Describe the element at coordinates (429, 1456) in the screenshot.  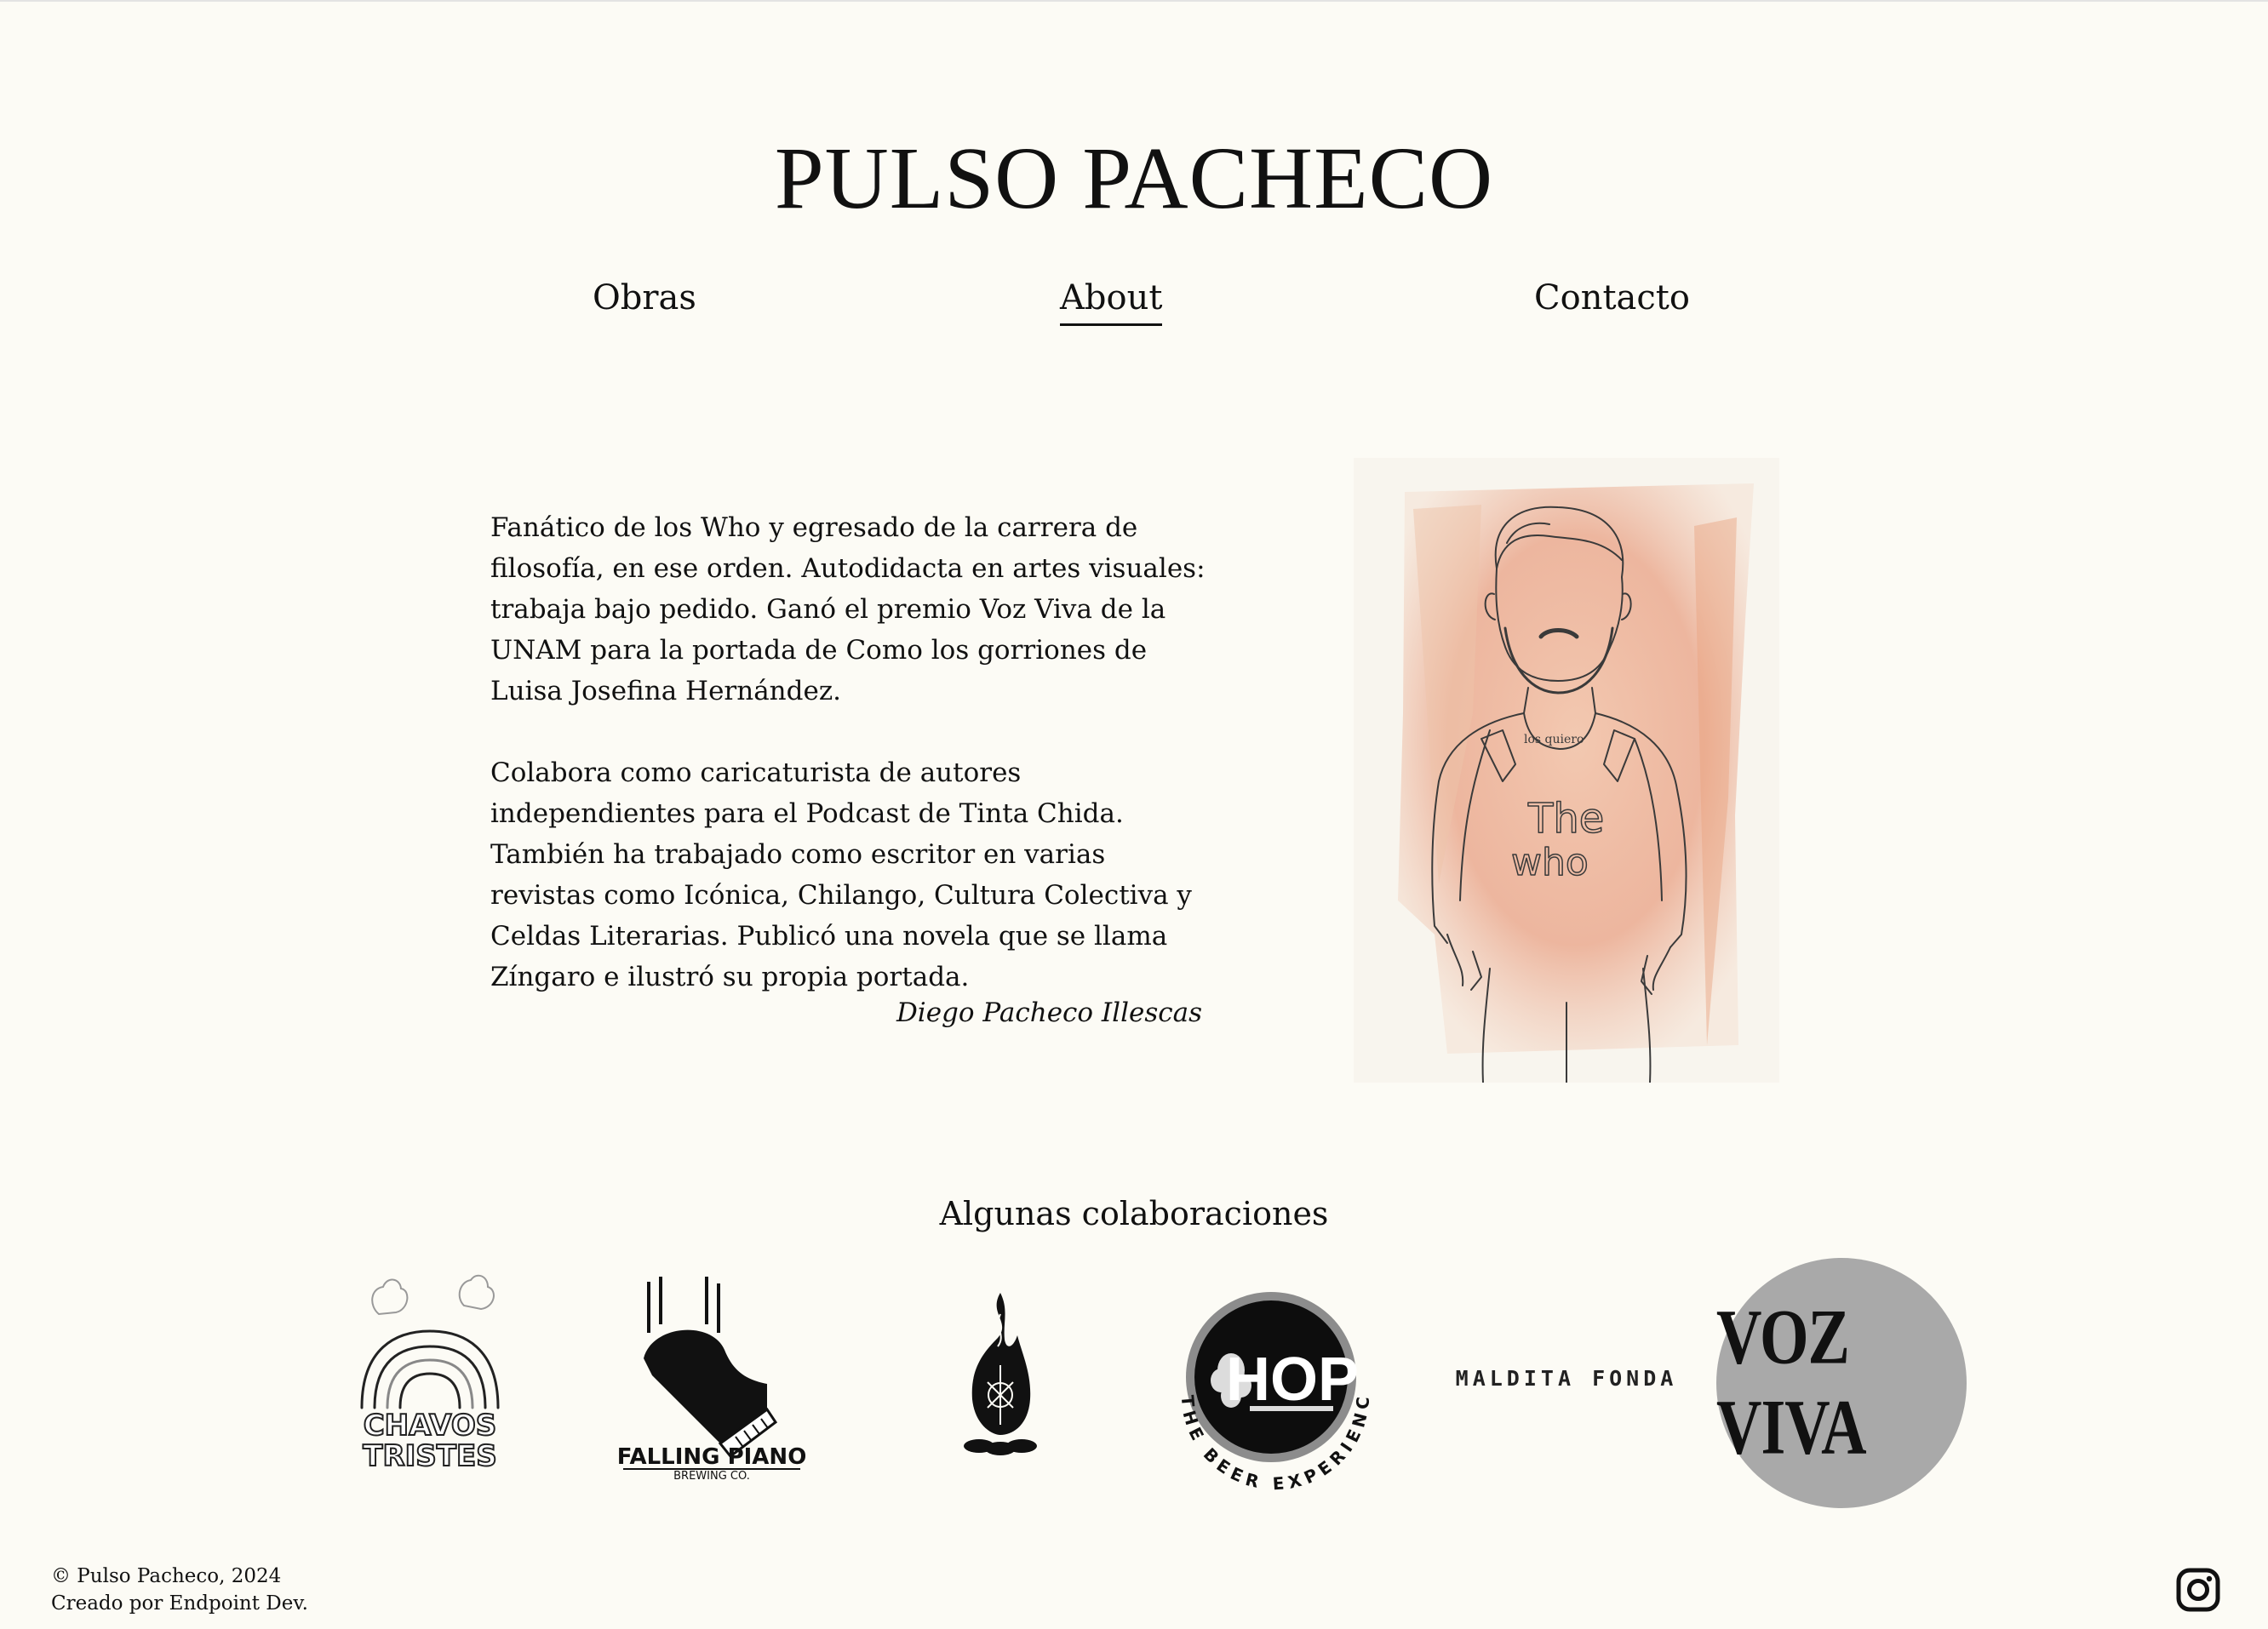
I see `chavos-line2: TRISTES` at that location.